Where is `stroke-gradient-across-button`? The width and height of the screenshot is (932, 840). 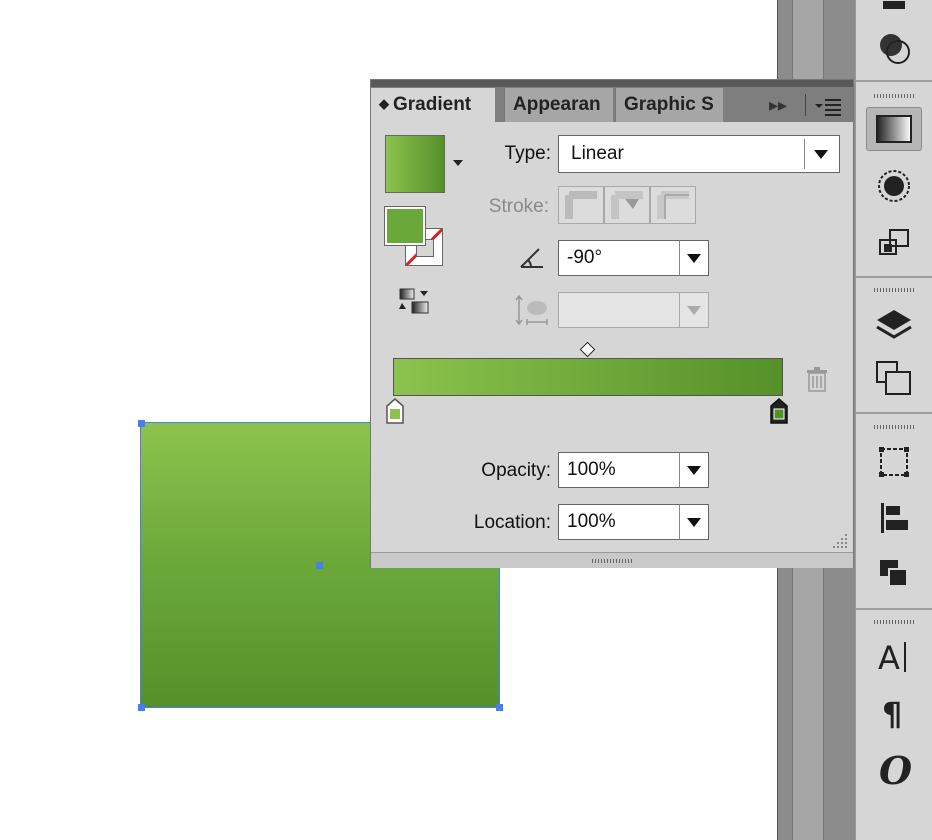 stroke-gradient-across-button is located at coordinates (673, 205).